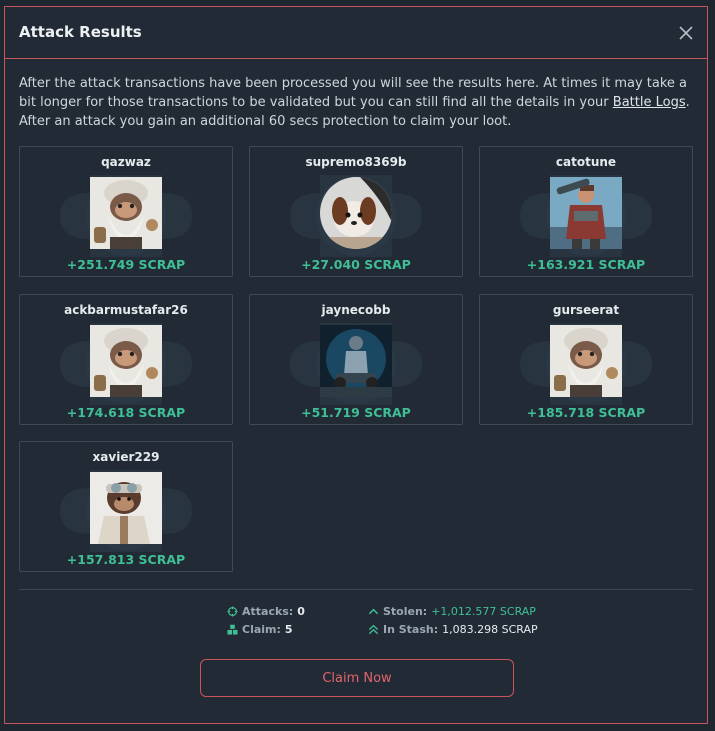 The width and height of the screenshot is (715, 731). What do you see at coordinates (373, 611) in the screenshot?
I see `chevron-up-icon` at bounding box center [373, 611].